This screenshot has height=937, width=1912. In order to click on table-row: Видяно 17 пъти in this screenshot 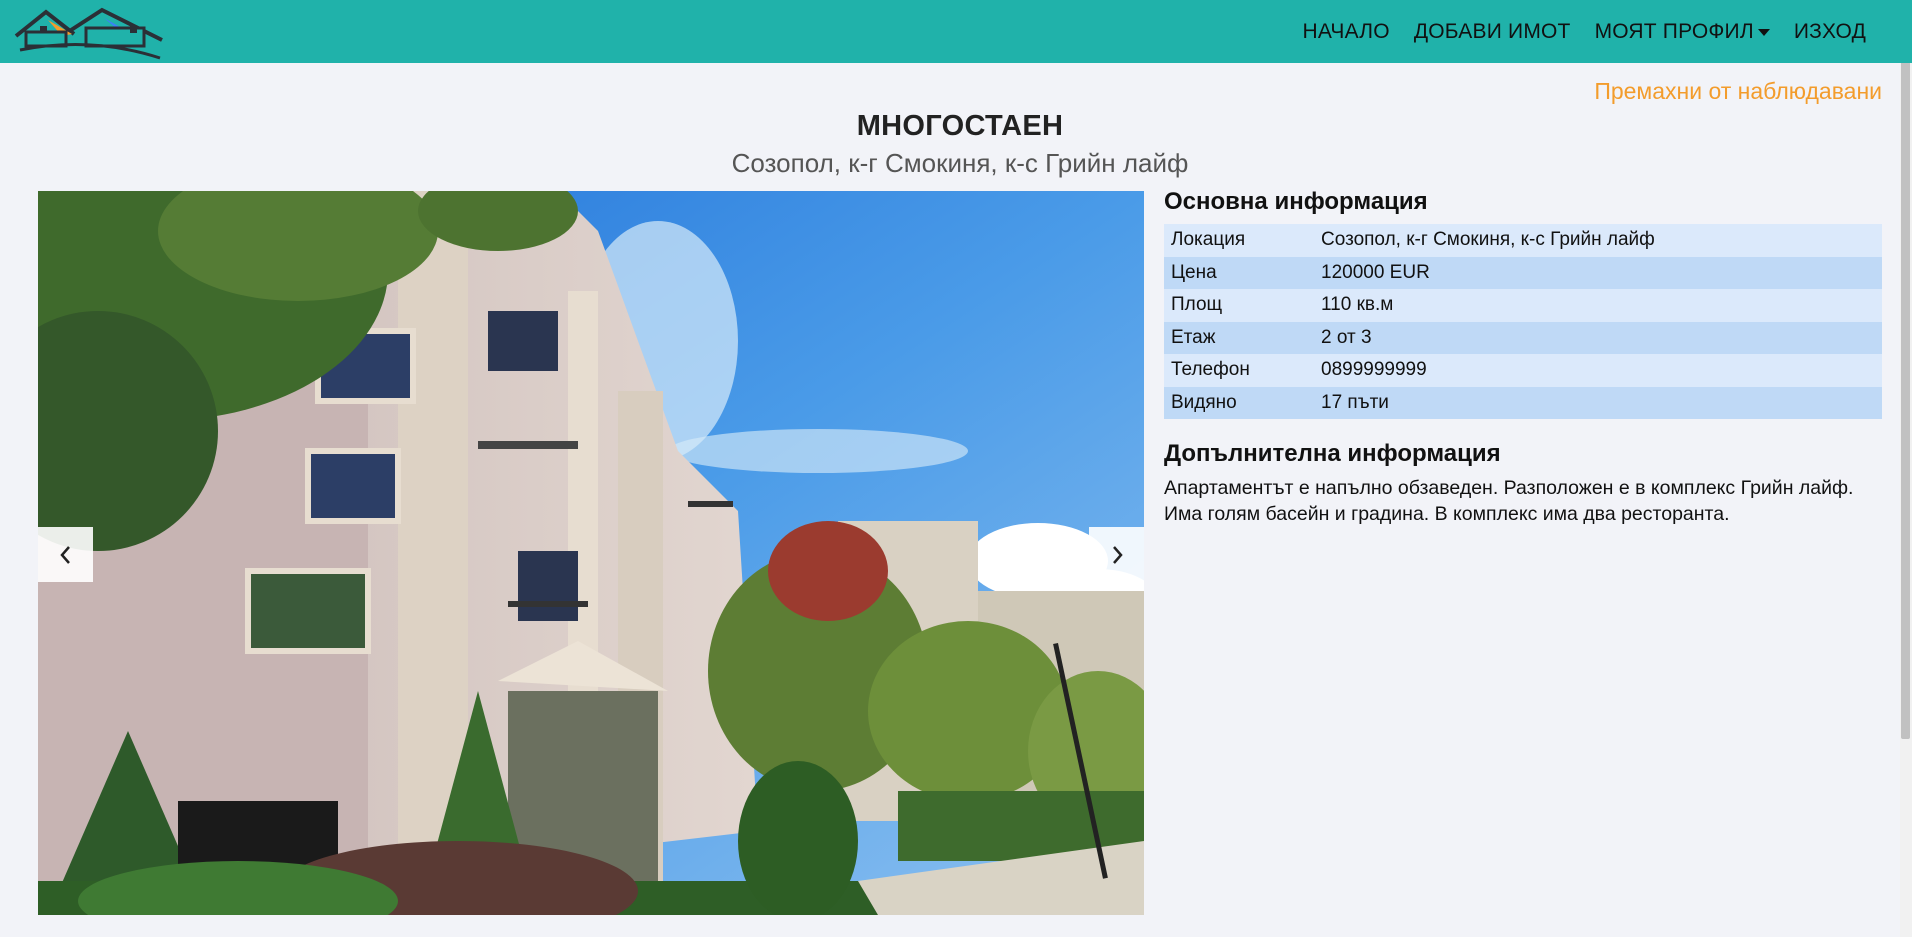, I will do `click(1523, 402)`.